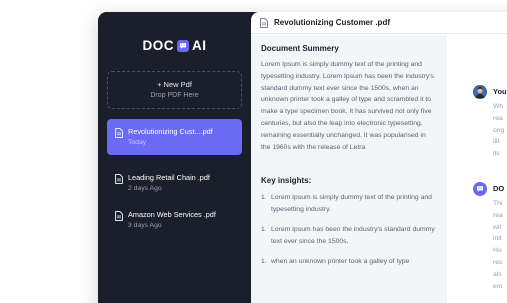 This screenshot has width=507, height=303. I want to click on logo-text-right: AI, so click(199, 45).